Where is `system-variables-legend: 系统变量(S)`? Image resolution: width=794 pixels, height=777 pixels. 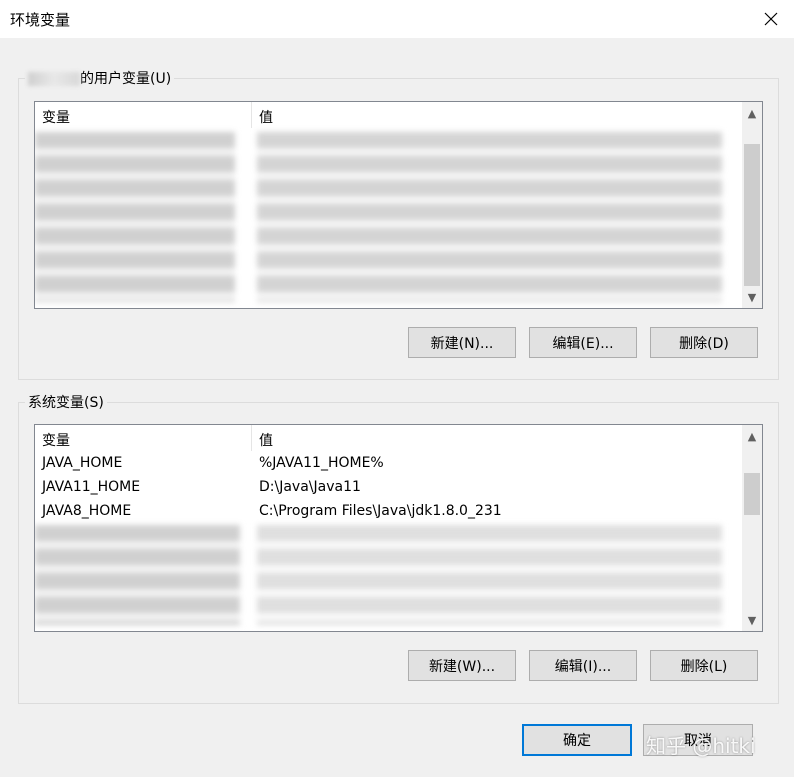
system-variables-legend: 系统变量(S) is located at coordinates (66, 402).